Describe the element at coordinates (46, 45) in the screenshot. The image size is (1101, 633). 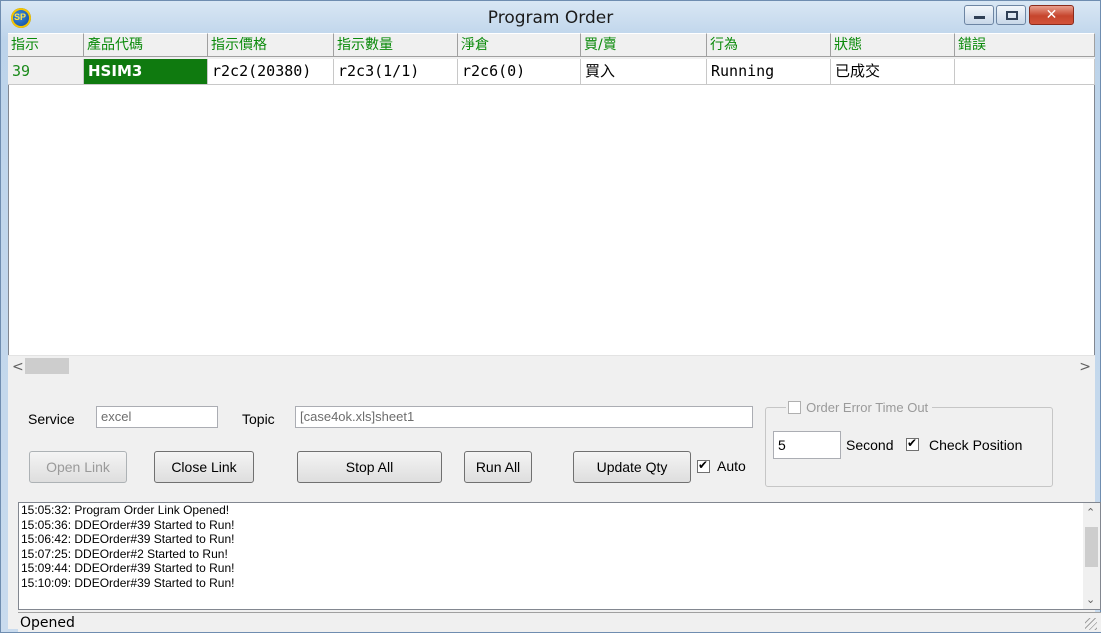
I see `col-header-order: 指示` at that location.